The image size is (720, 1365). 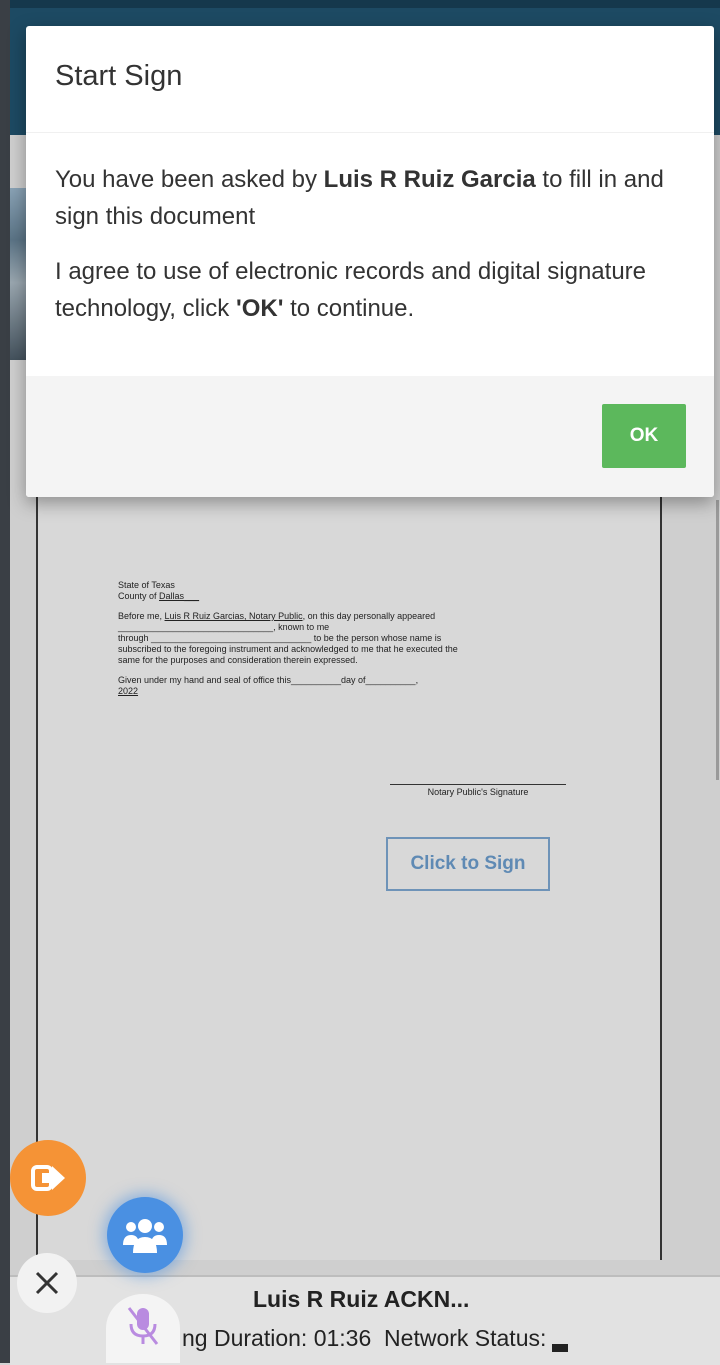 I want to click on close-icon, so click(x=47, y=1283).